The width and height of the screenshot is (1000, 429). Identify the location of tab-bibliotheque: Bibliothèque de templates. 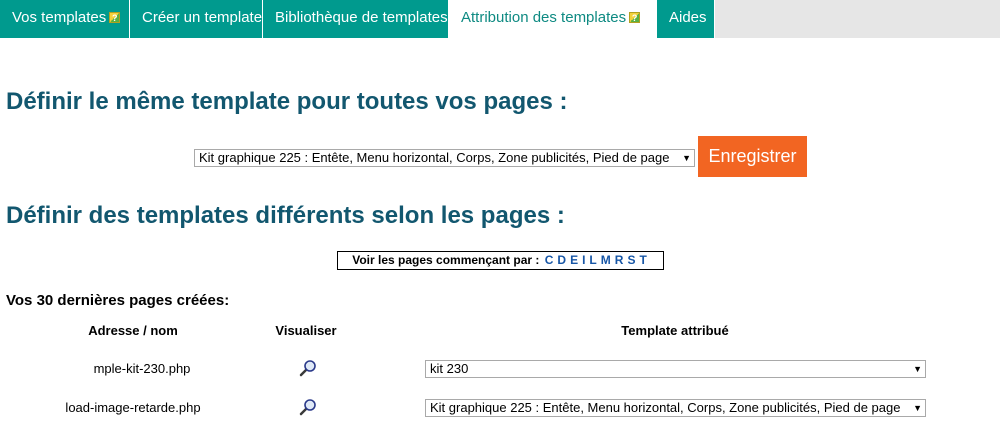
(356, 19).